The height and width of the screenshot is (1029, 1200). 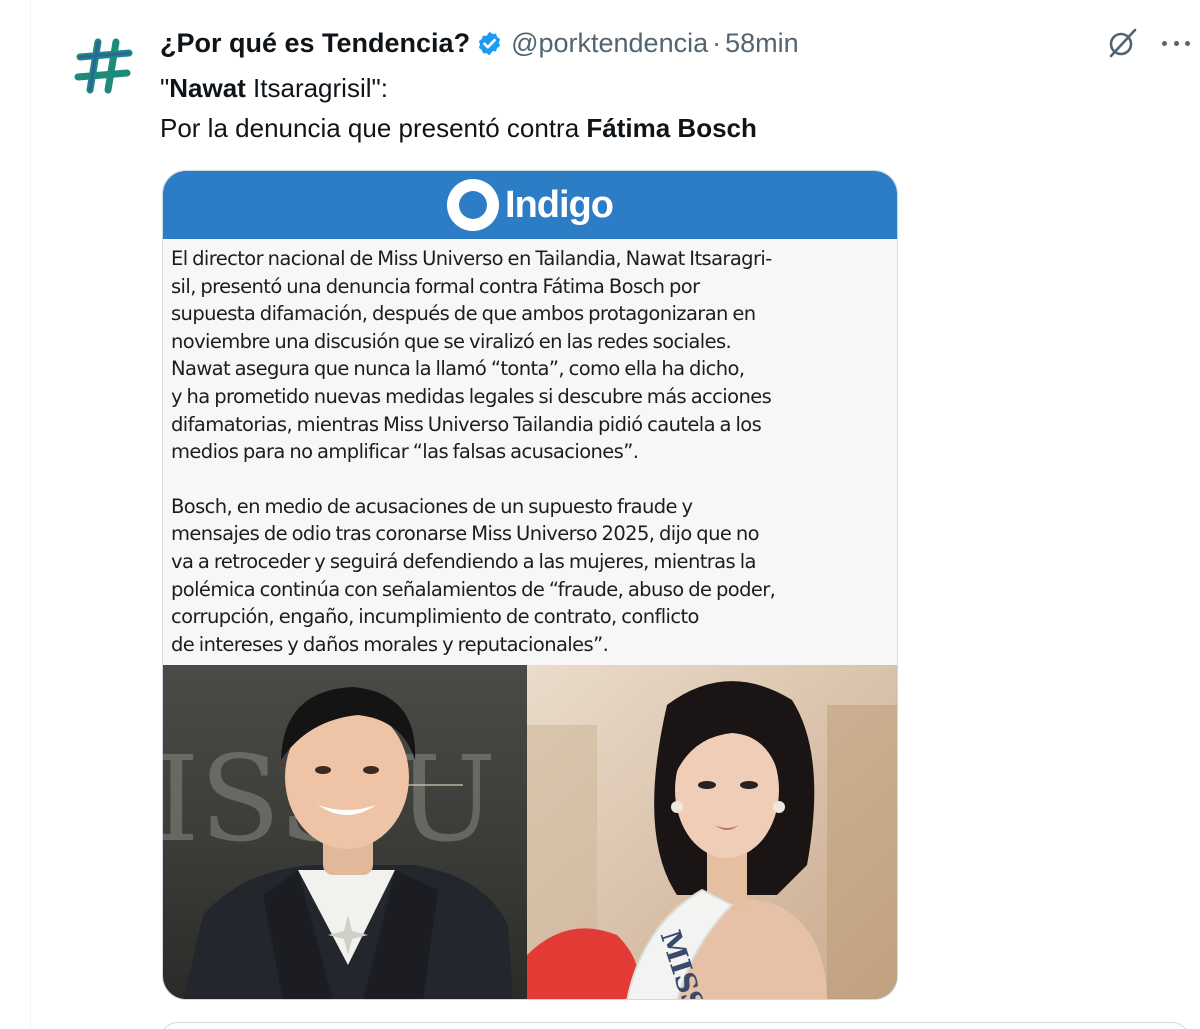 I want to click on next-card-edge, so click(x=675, y=1025).